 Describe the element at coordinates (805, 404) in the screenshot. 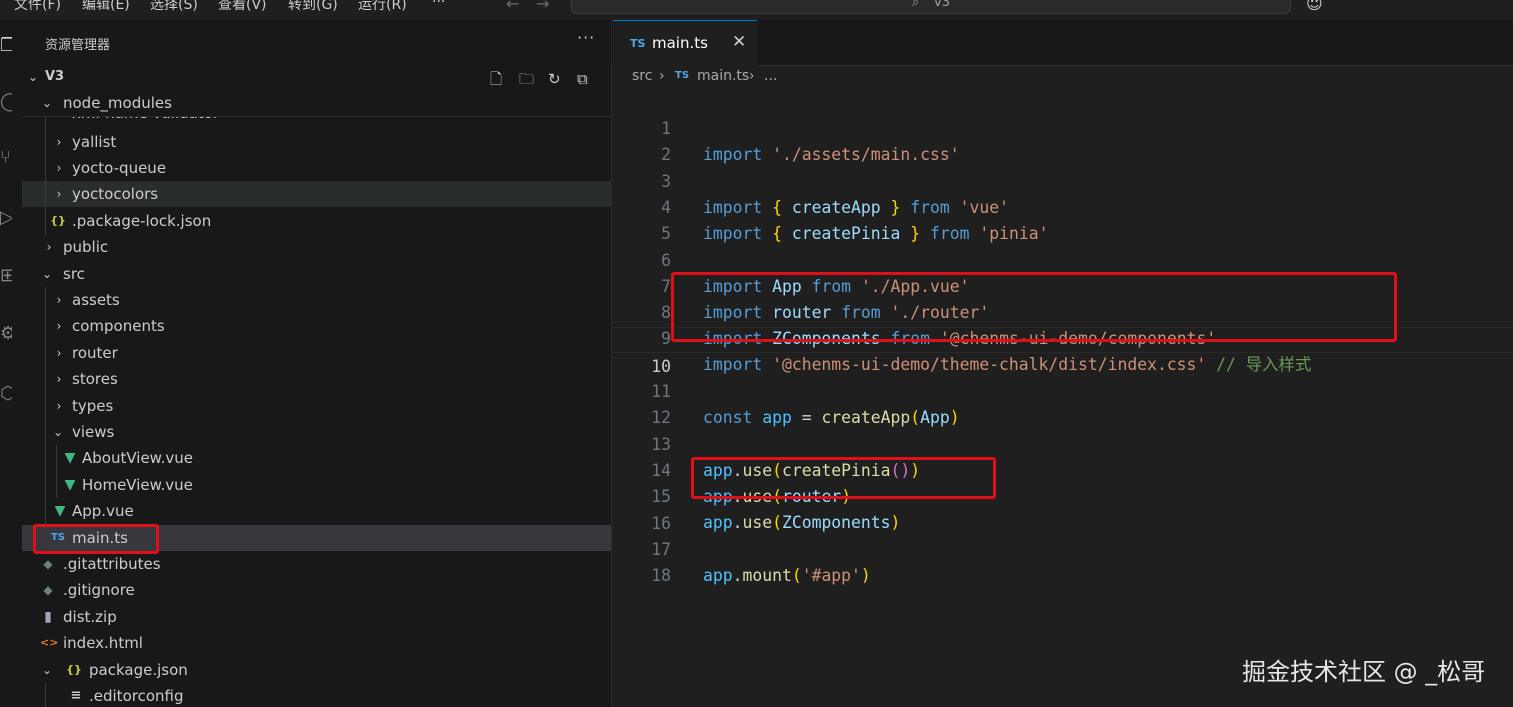

I see `code-line: 11 const app = createApp(App)` at that location.